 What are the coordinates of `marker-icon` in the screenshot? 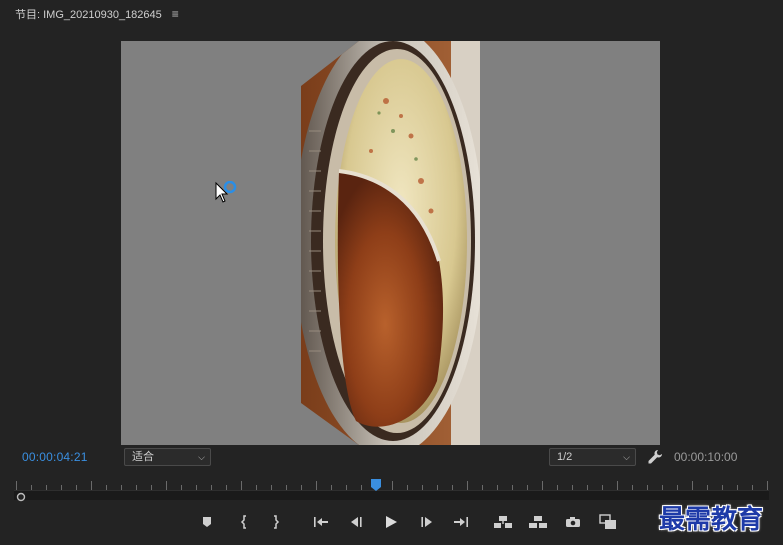 It's located at (207, 522).